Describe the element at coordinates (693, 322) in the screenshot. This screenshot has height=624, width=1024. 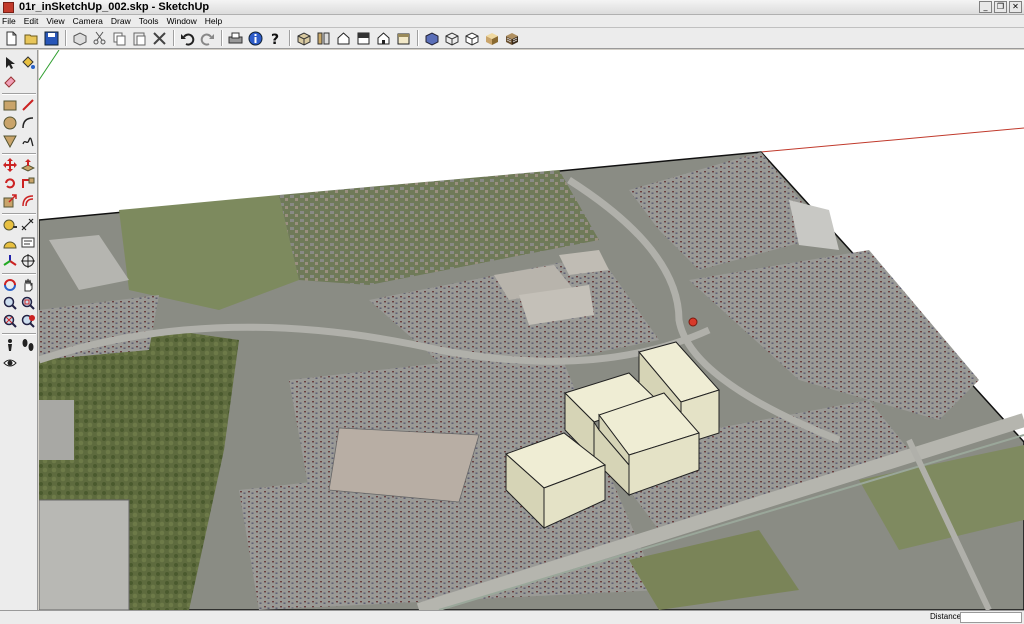
I see `geo-location-marker` at that location.